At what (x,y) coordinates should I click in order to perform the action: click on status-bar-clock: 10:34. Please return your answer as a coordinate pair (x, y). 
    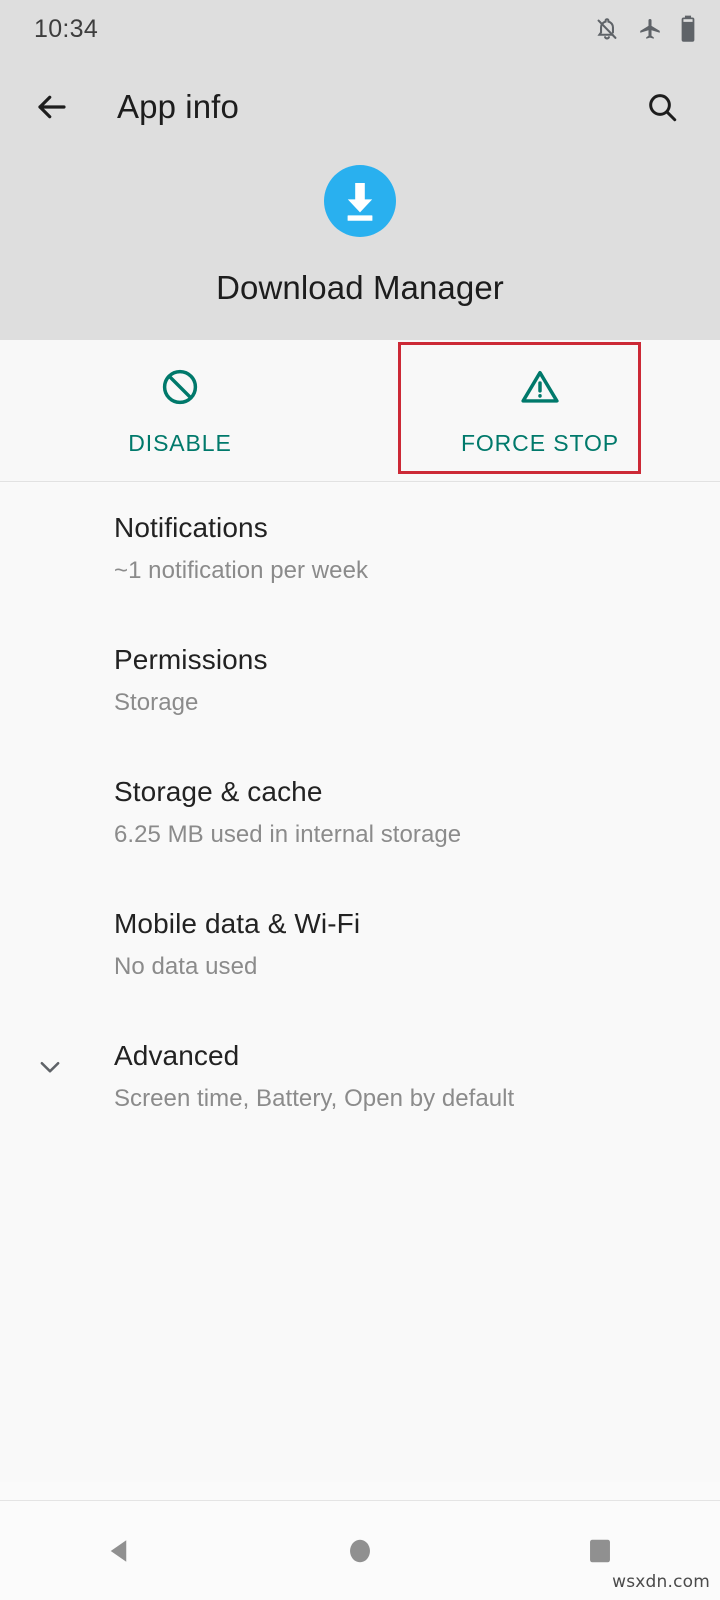
    Looking at the image, I should click on (66, 28).